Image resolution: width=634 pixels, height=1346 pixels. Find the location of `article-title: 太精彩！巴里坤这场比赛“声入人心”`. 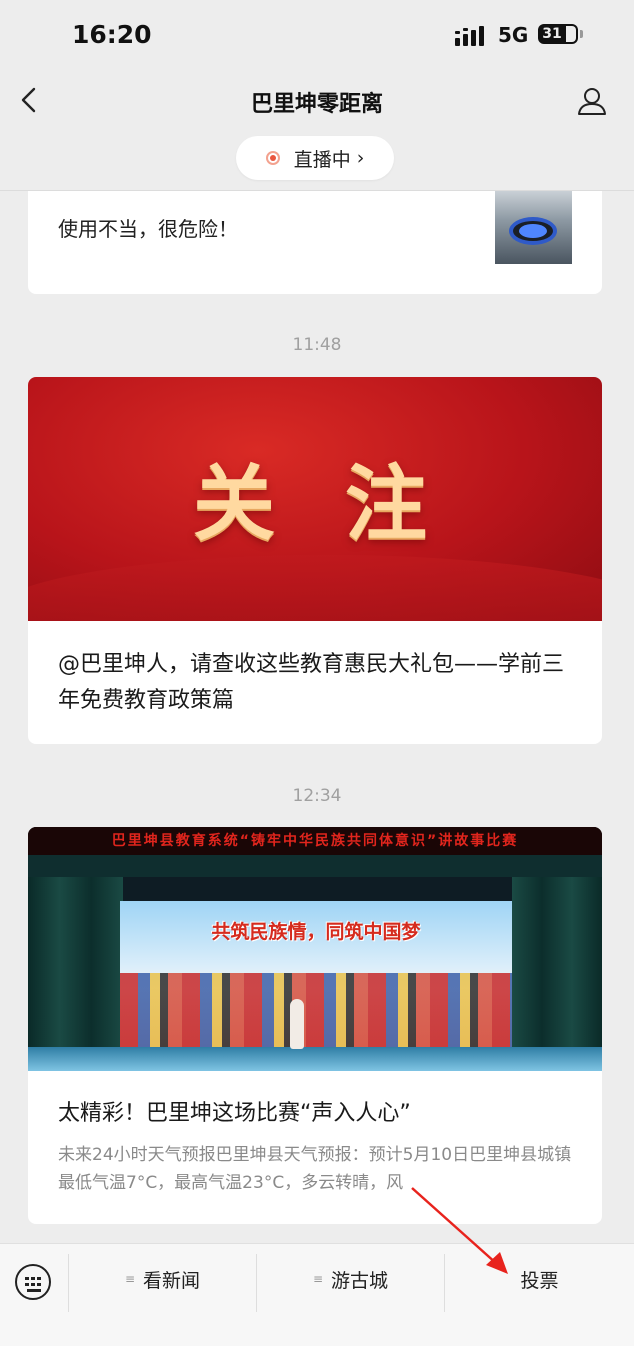

article-title: 太精彩！巴里坤这场比赛“声入人心” is located at coordinates (234, 1113).